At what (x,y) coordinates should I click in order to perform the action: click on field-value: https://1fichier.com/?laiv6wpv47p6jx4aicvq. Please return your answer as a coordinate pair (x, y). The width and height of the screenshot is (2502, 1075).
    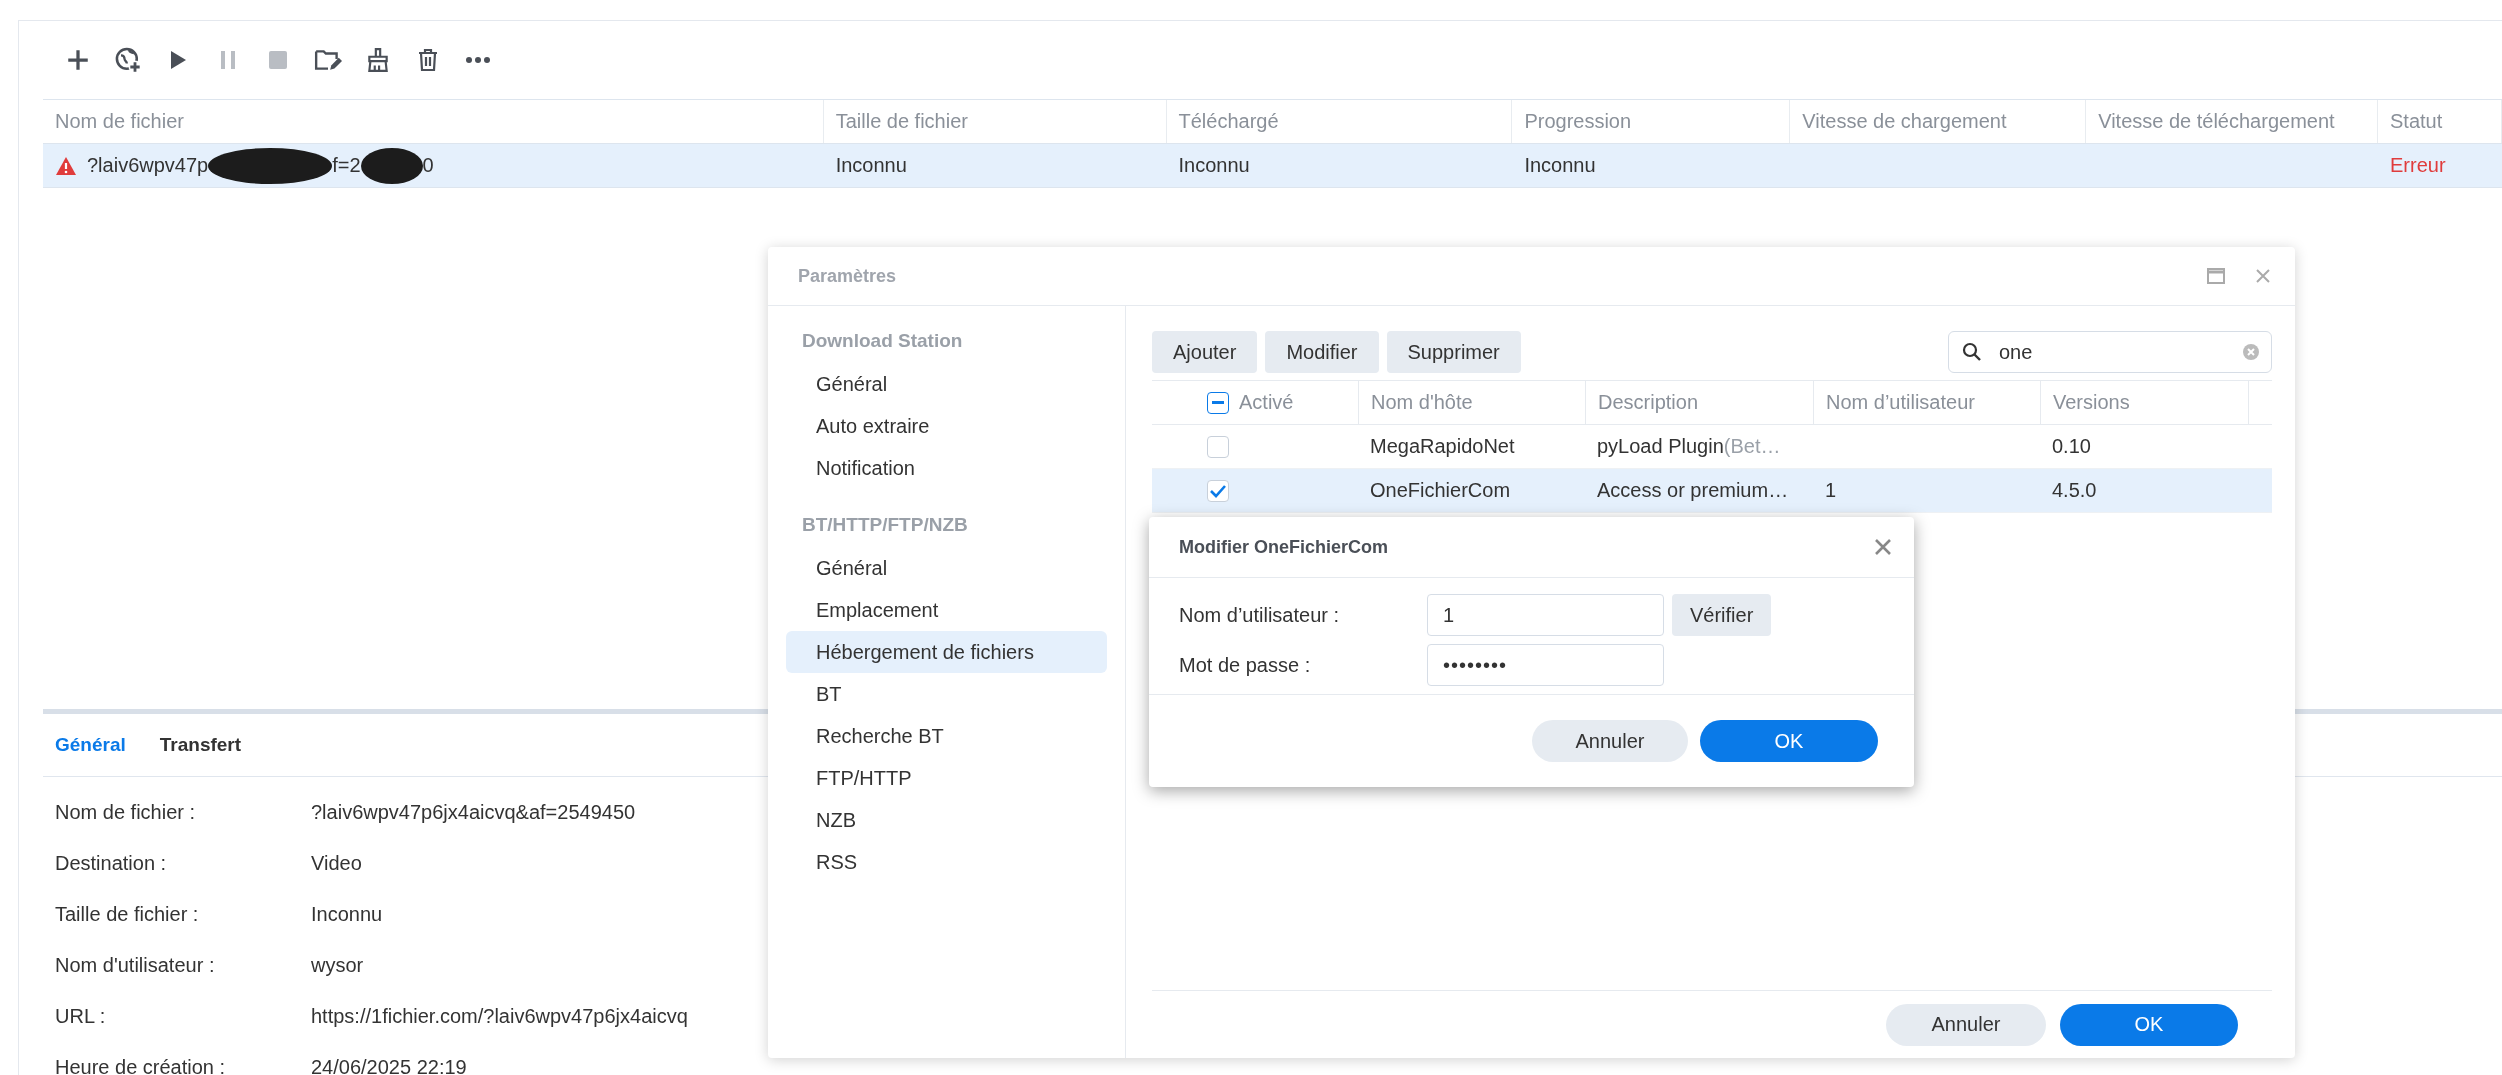
    Looking at the image, I should click on (499, 1016).